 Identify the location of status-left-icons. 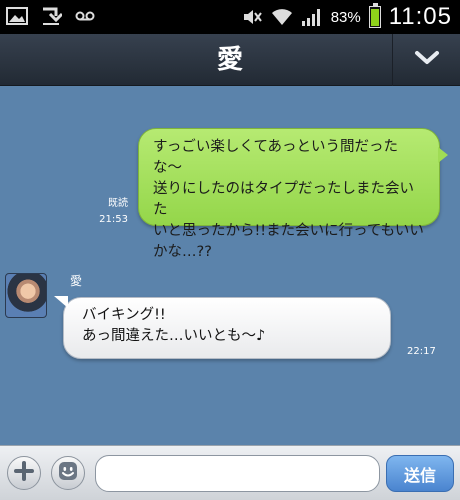
(51, 16).